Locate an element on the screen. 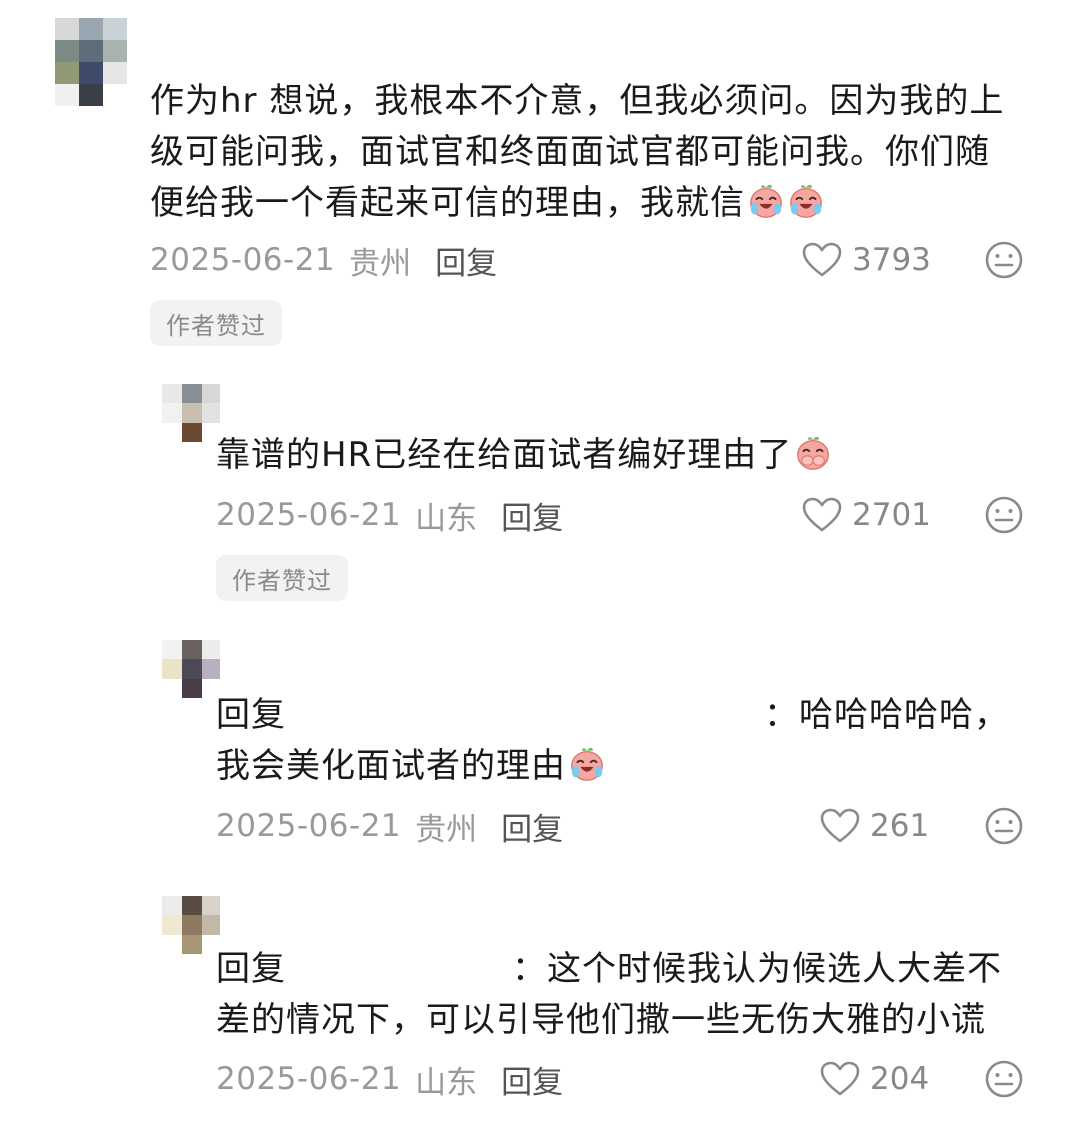 This screenshot has height=1124, width=1080. comment-text: 靠谱的HR已经在给面试者编好理由了 is located at coordinates (631, 455).